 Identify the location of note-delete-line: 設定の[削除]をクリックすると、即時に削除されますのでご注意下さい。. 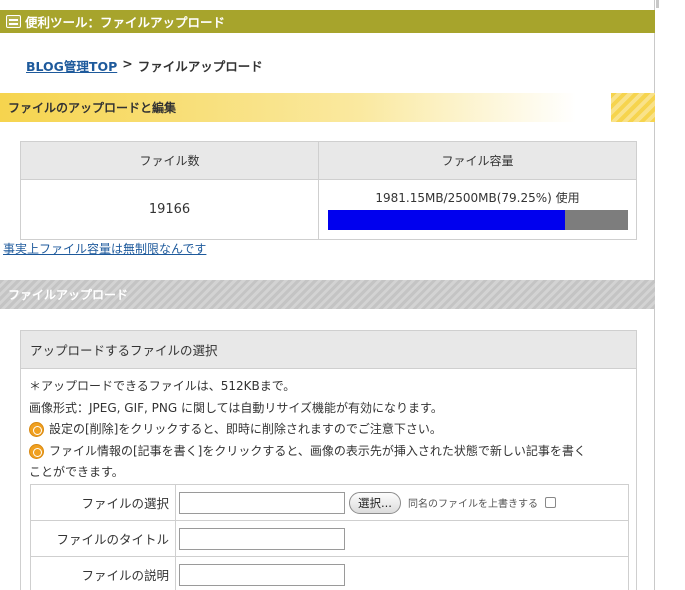
(332, 430).